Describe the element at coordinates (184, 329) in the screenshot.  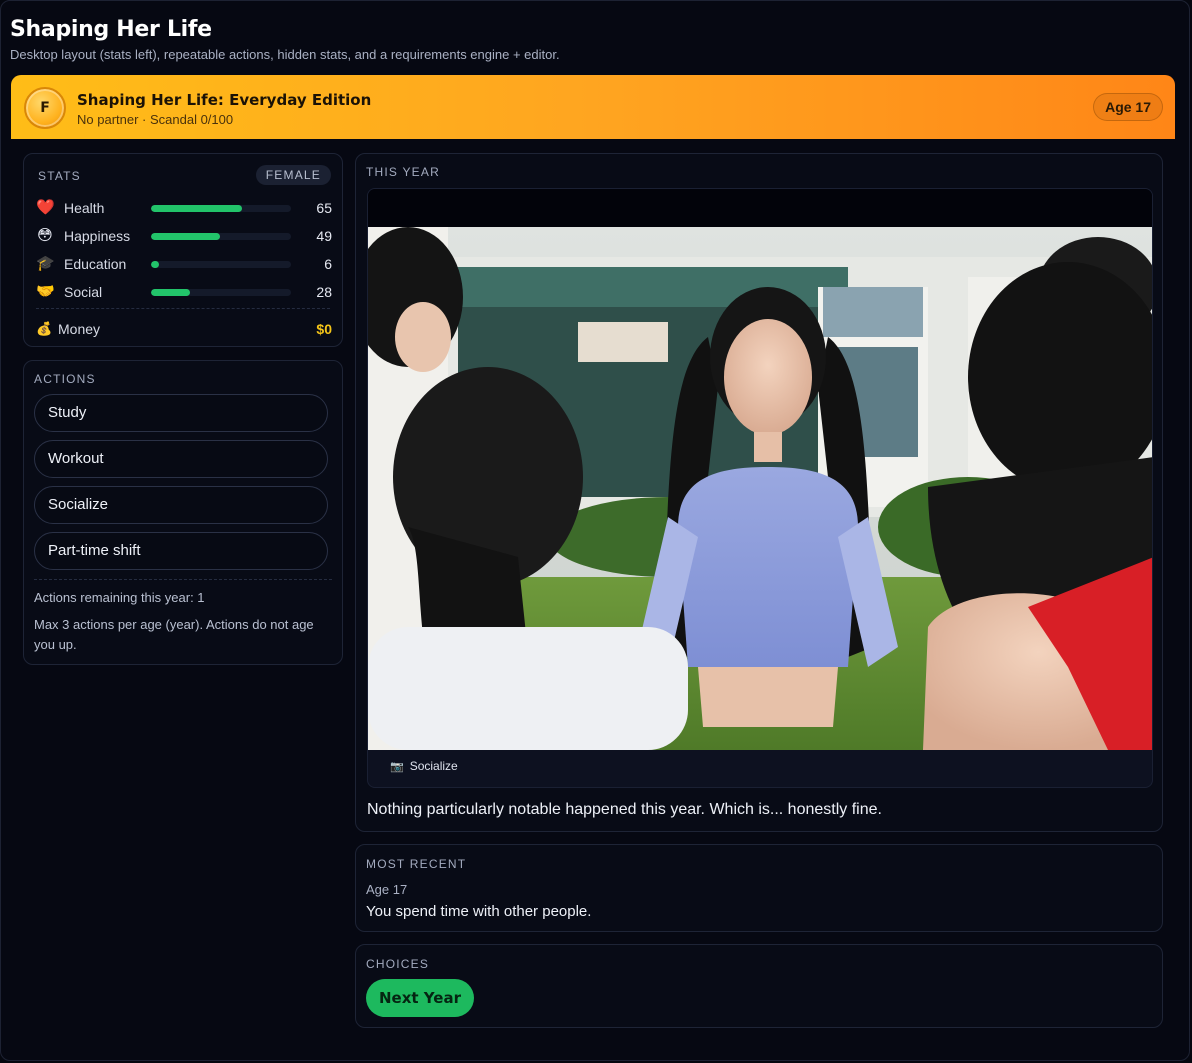
I see `money-row: 💰 Money $0` at that location.